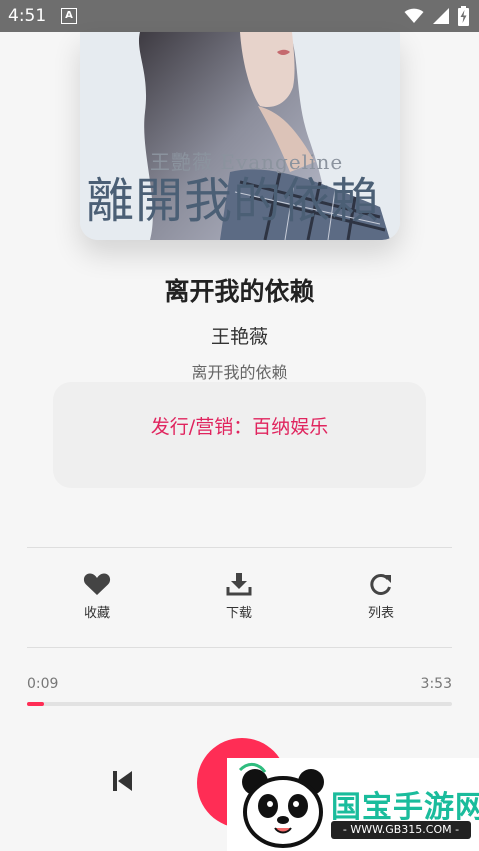 This screenshot has width=479, height=851. Describe the element at coordinates (239, 584) in the screenshot. I see `download-icon` at that location.